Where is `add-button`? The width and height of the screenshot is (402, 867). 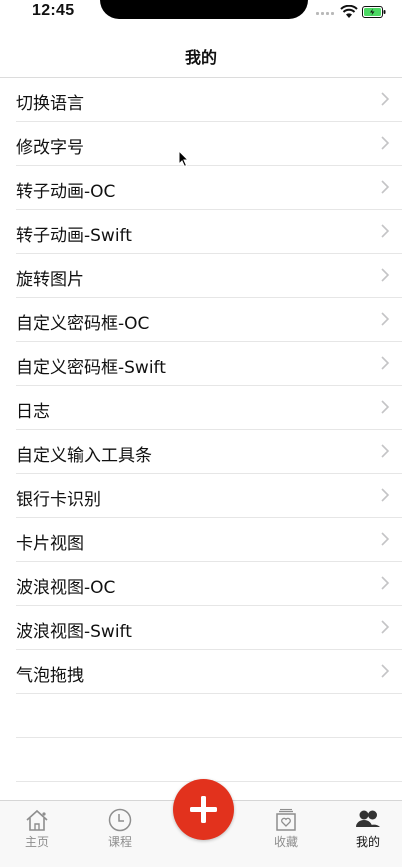 add-button is located at coordinates (203, 809).